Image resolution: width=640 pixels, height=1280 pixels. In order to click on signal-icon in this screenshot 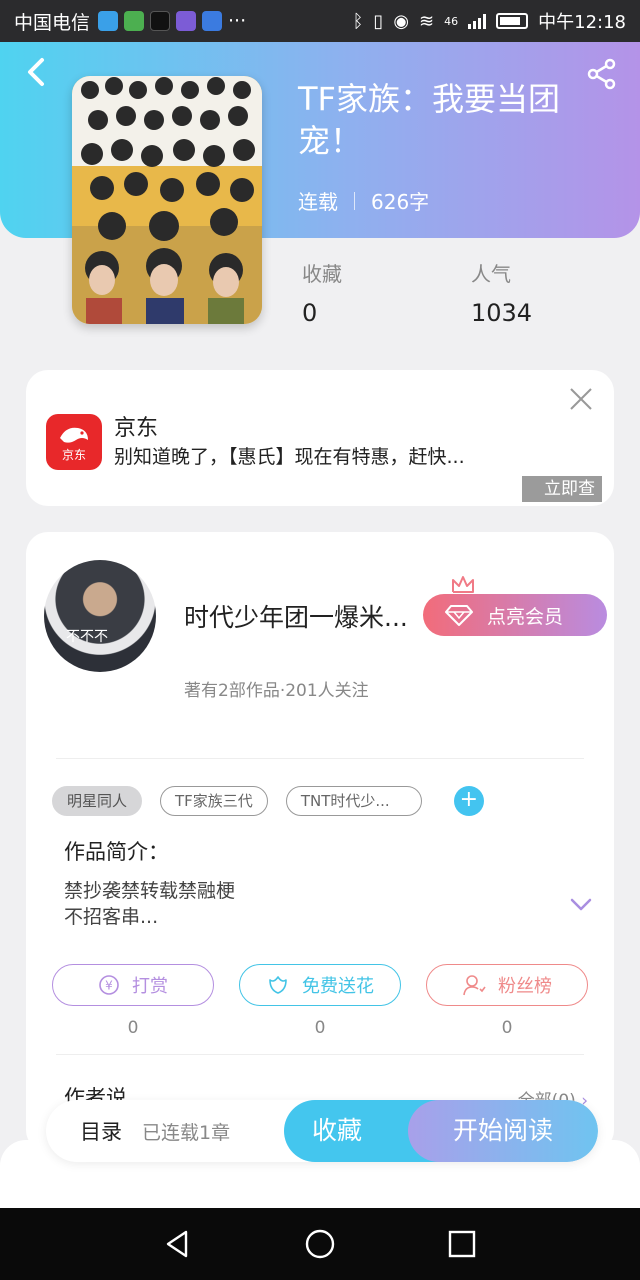, I will do `click(477, 21)`.